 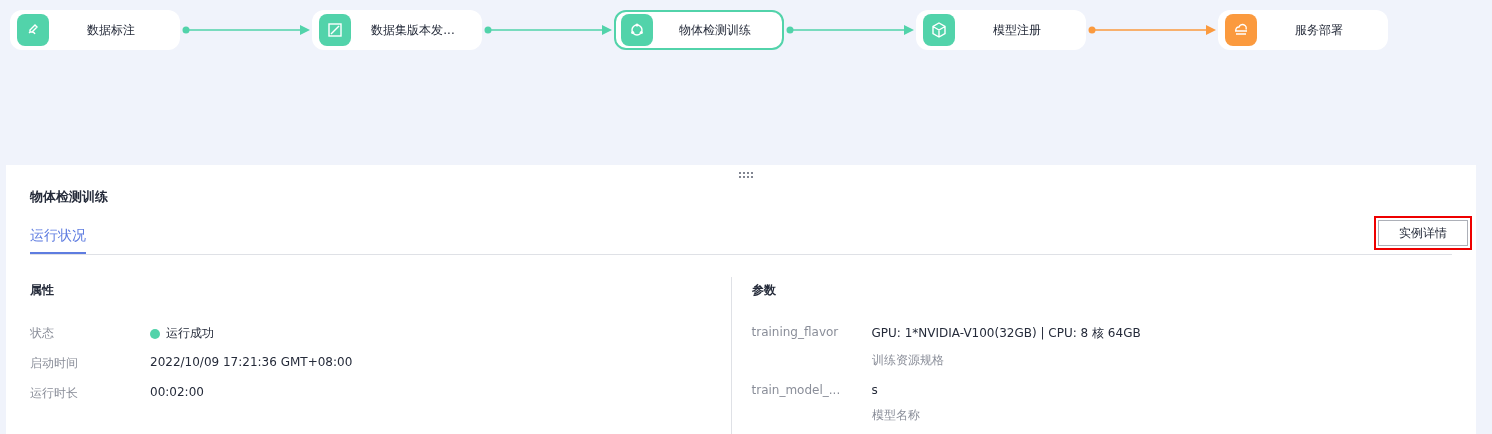 I want to click on panel-title: 物体检测训练, so click(x=69, y=197).